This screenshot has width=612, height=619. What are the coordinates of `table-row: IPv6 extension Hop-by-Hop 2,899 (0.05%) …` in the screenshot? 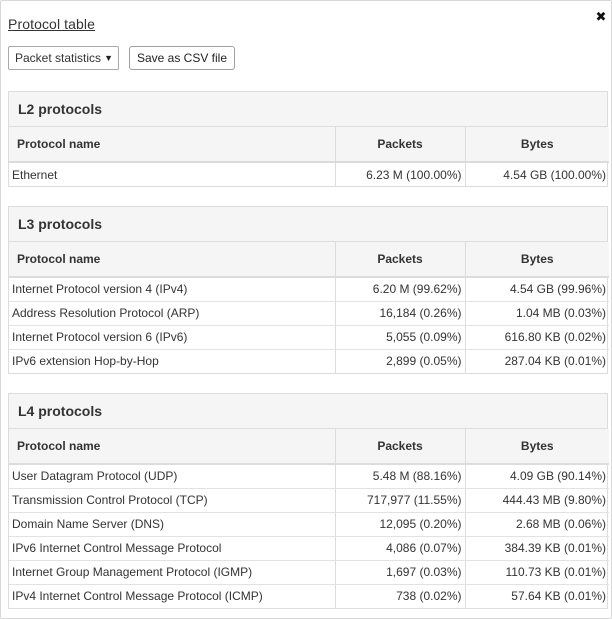 It's located at (309, 361).